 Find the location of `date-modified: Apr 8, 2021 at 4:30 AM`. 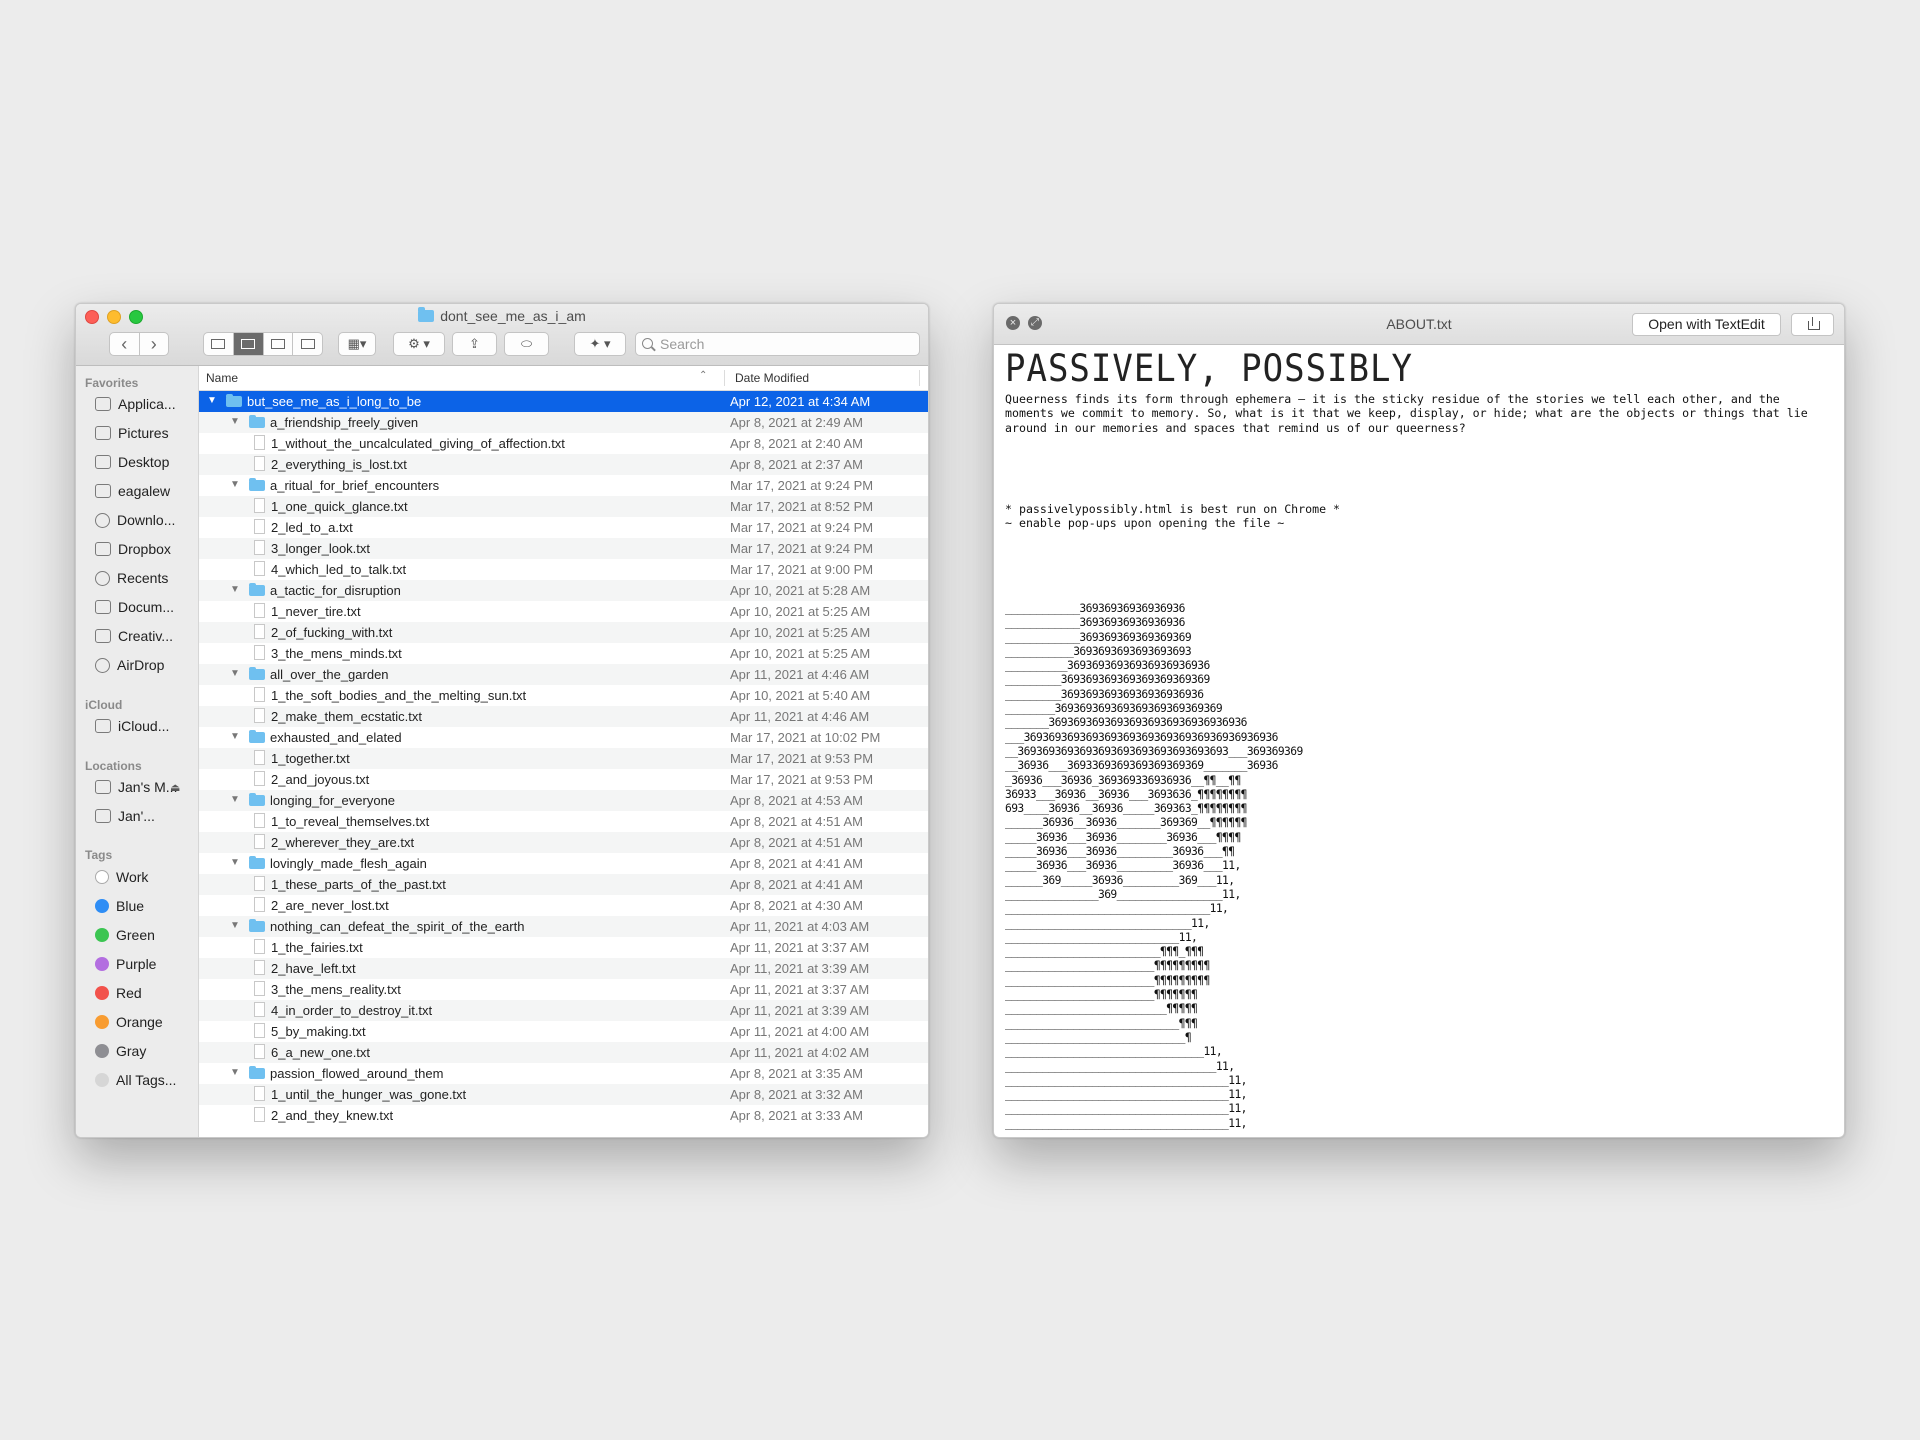

date-modified: Apr 8, 2021 at 4:30 AM is located at coordinates (796, 905).